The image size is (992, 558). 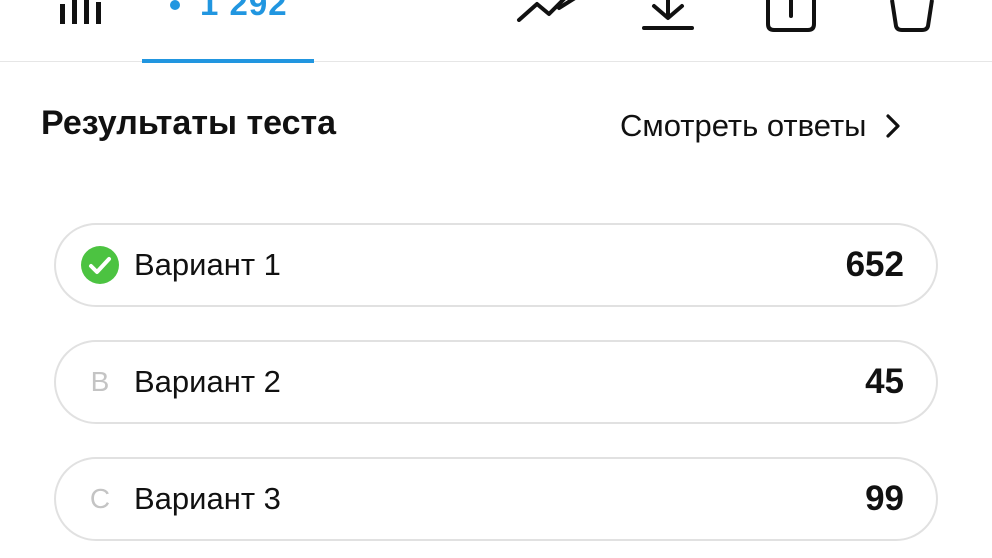 I want to click on views-dot-icon, so click(x=175, y=5).